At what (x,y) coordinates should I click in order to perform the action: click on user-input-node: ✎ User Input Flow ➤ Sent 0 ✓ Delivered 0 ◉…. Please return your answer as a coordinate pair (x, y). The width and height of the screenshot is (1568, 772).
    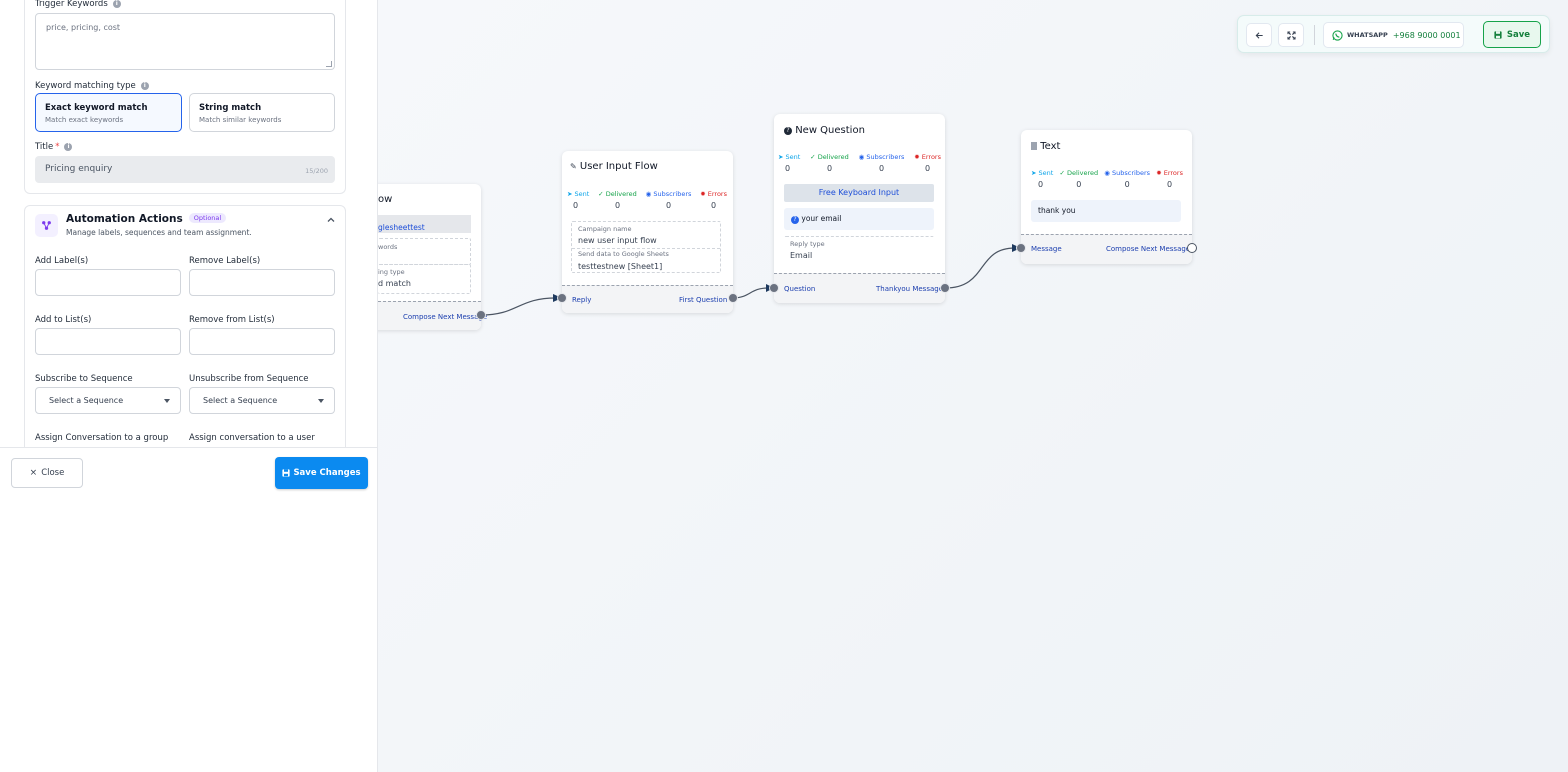
    Looking at the image, I should click on (647, 232).